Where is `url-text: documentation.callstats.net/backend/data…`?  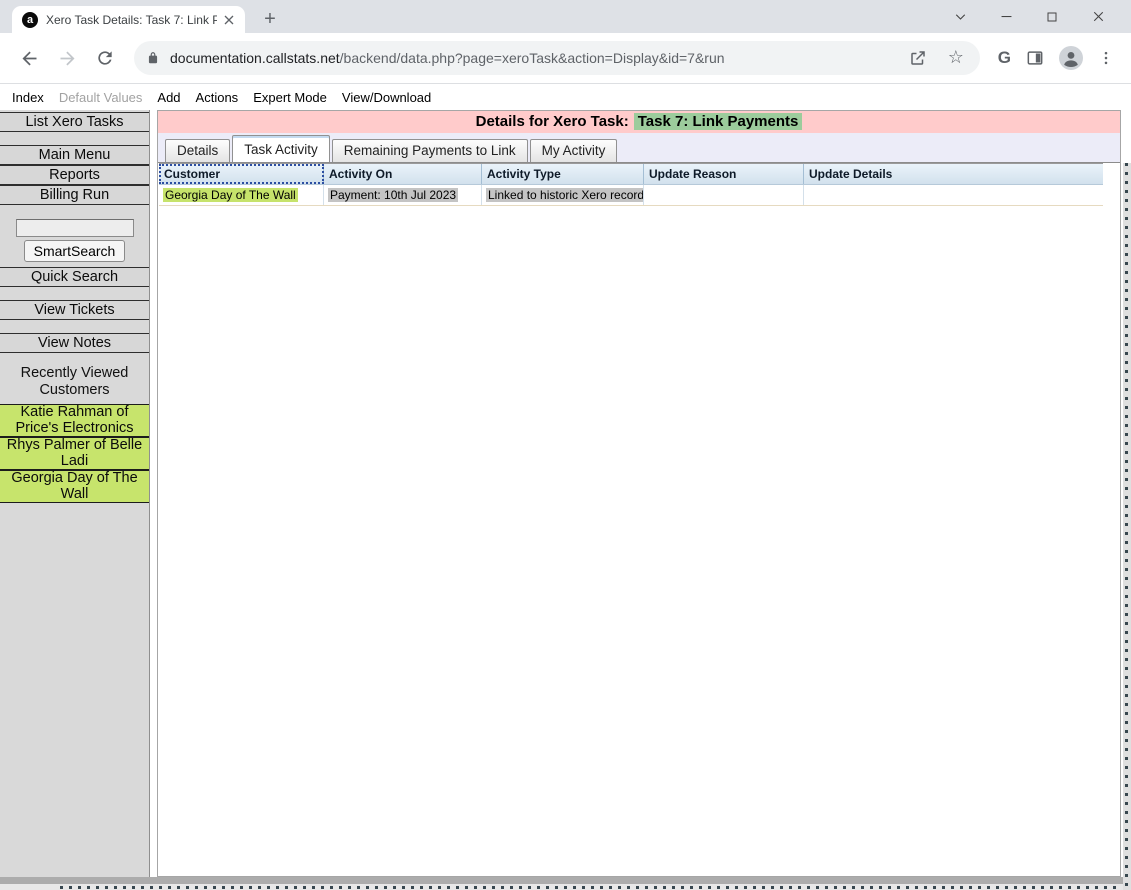 url-text: documentation.callstats.net/backend/data… is located at coordinates (447, 58).